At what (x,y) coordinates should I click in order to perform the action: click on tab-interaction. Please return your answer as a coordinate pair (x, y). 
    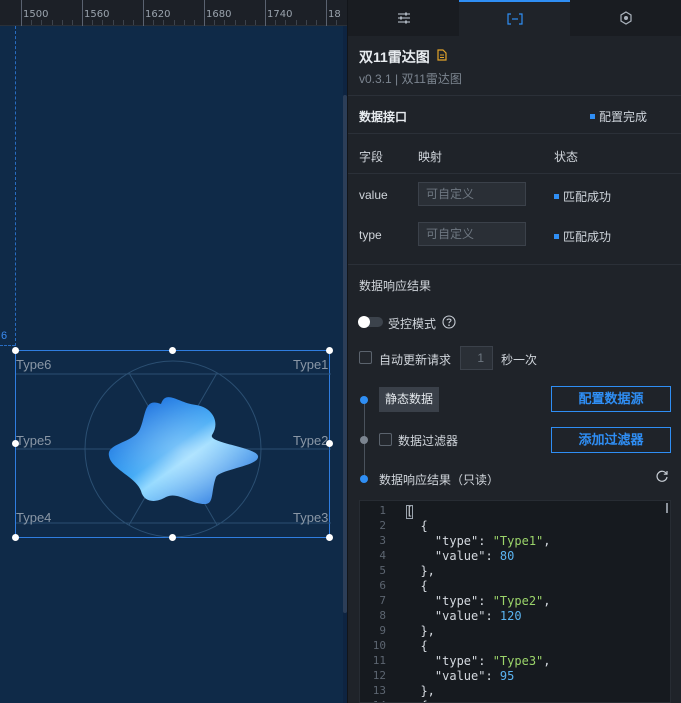
    Looking at the image, I should click on (625, 18).